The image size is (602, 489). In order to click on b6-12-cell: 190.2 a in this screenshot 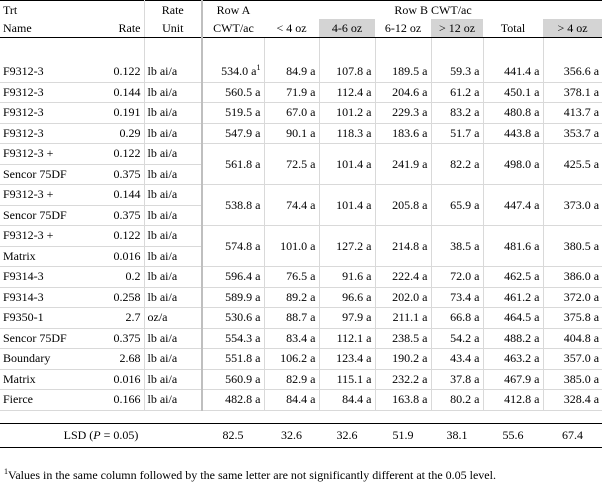, I will do `click(403, 359)`.